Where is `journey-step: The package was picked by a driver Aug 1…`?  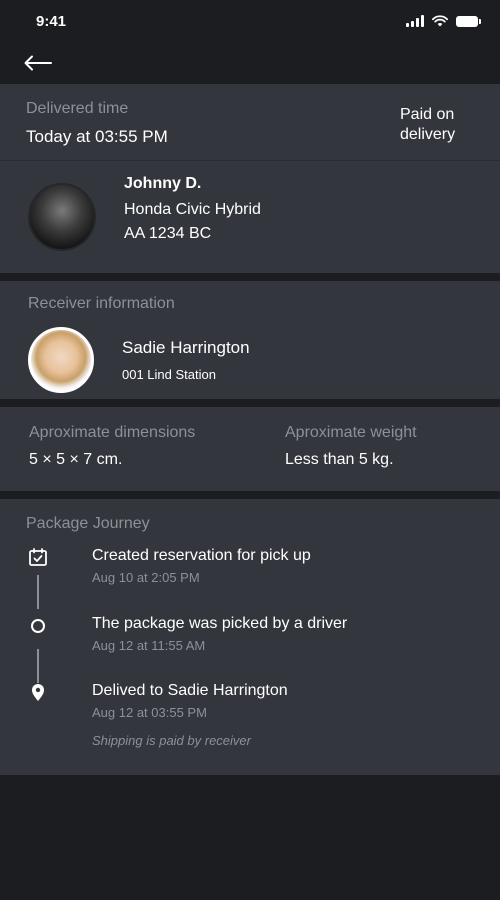
journey-step: The package was picked by a driver Aug 1… is located at coordinates (249, 634).